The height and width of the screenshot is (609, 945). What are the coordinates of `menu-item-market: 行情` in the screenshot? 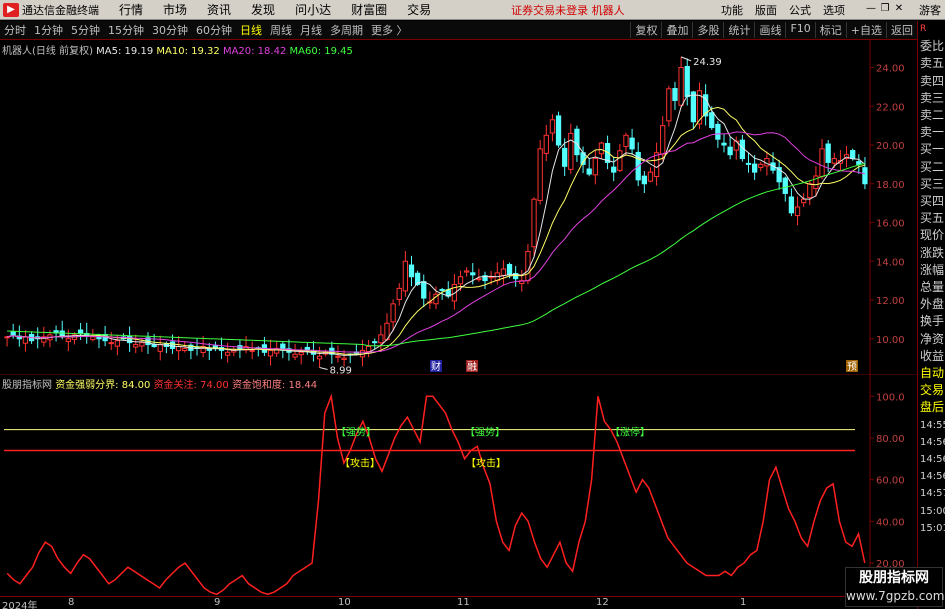 It's located at (131, 9).